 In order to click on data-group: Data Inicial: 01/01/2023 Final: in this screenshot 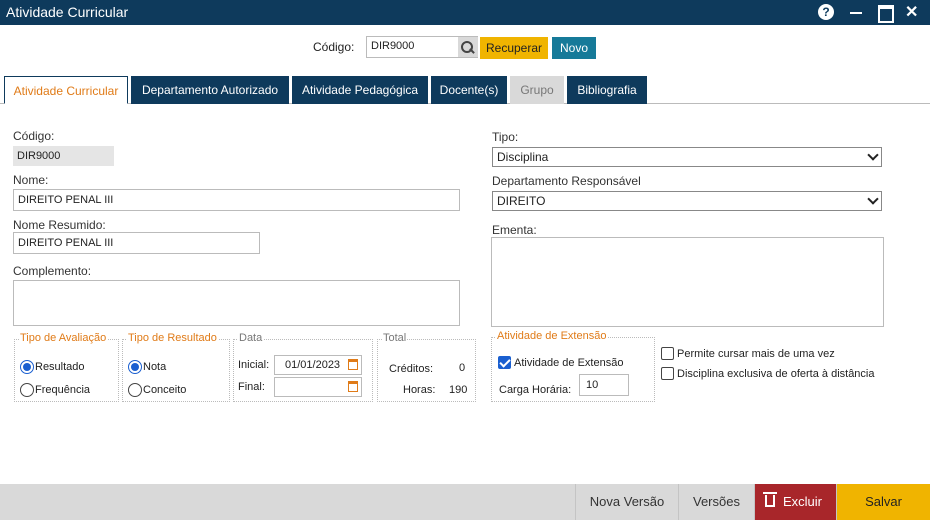, I will do `click(303, 367)`.